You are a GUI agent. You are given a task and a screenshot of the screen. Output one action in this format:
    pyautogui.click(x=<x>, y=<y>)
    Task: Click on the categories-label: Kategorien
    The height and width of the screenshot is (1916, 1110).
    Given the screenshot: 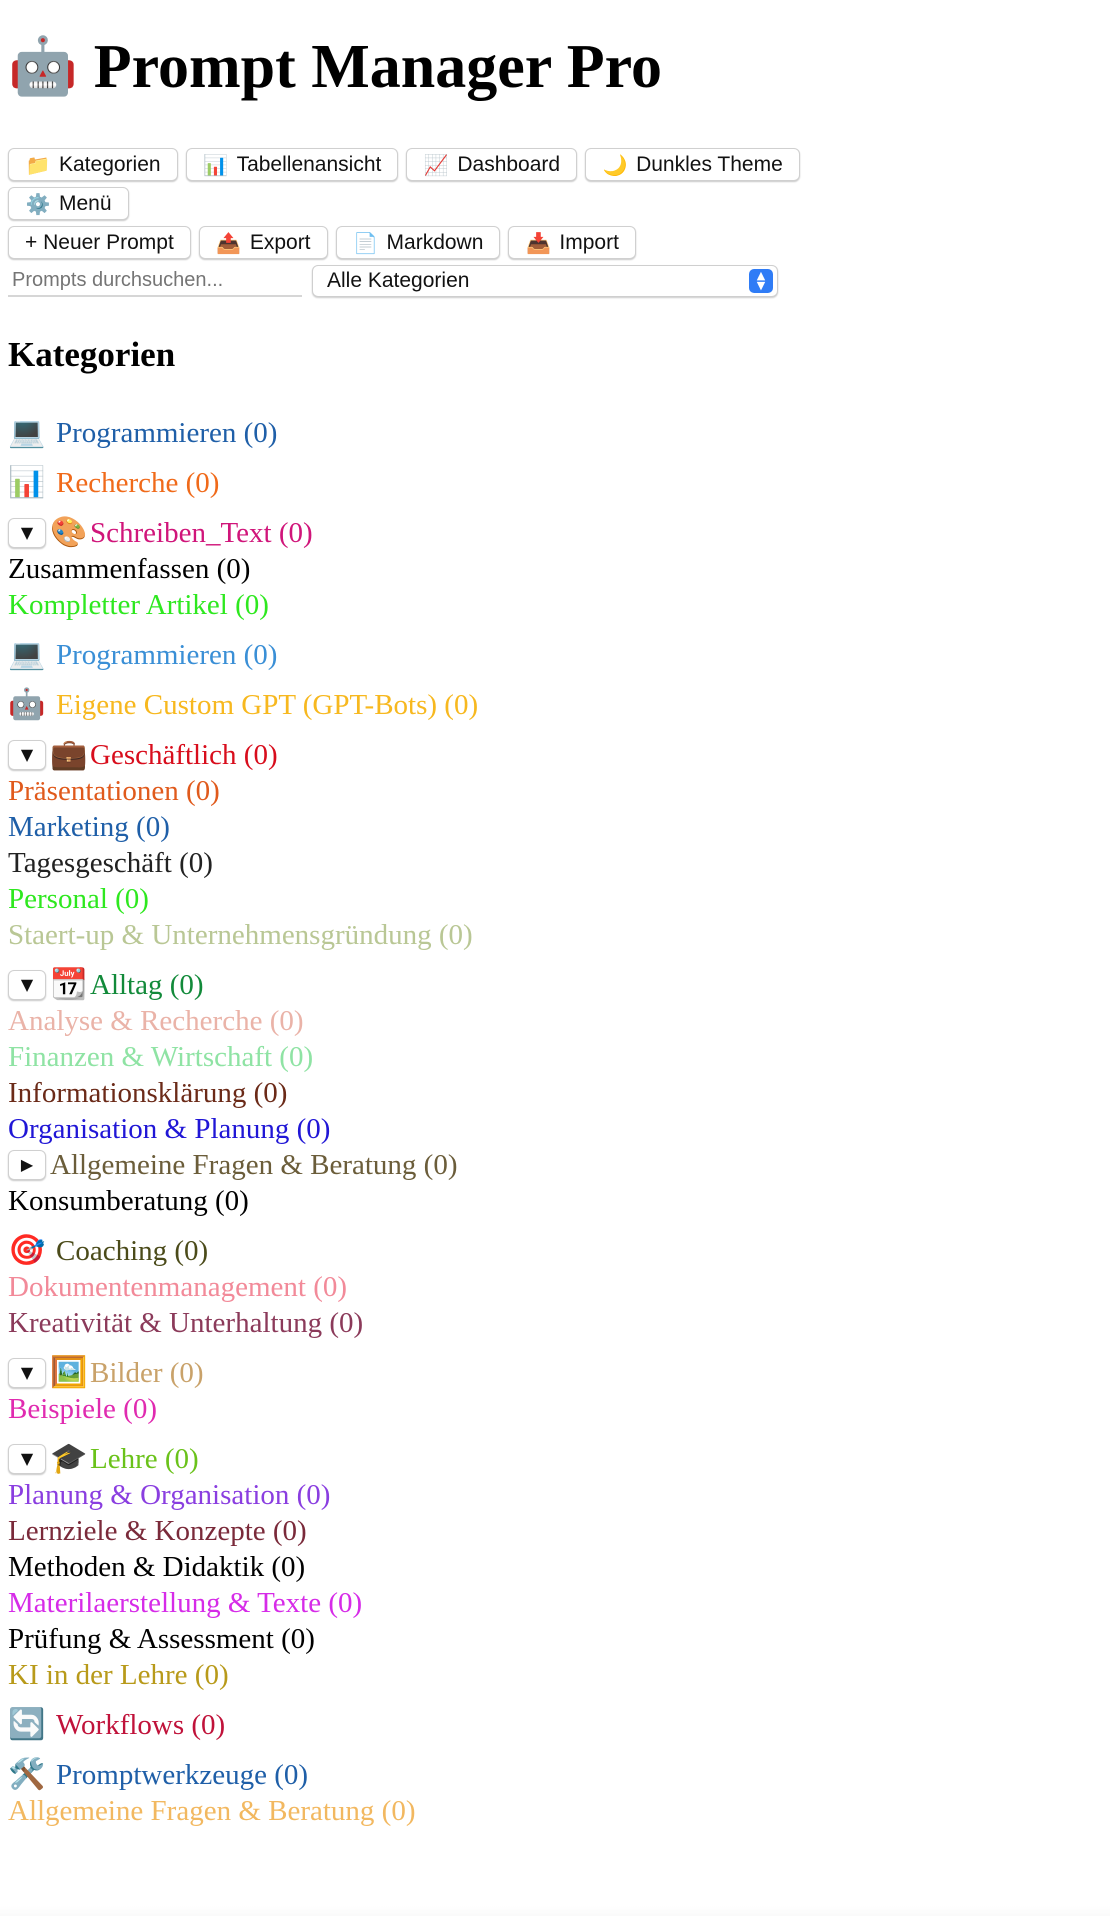 What is the action you would take?
    pyautogui.click(x=110, y=164)
    